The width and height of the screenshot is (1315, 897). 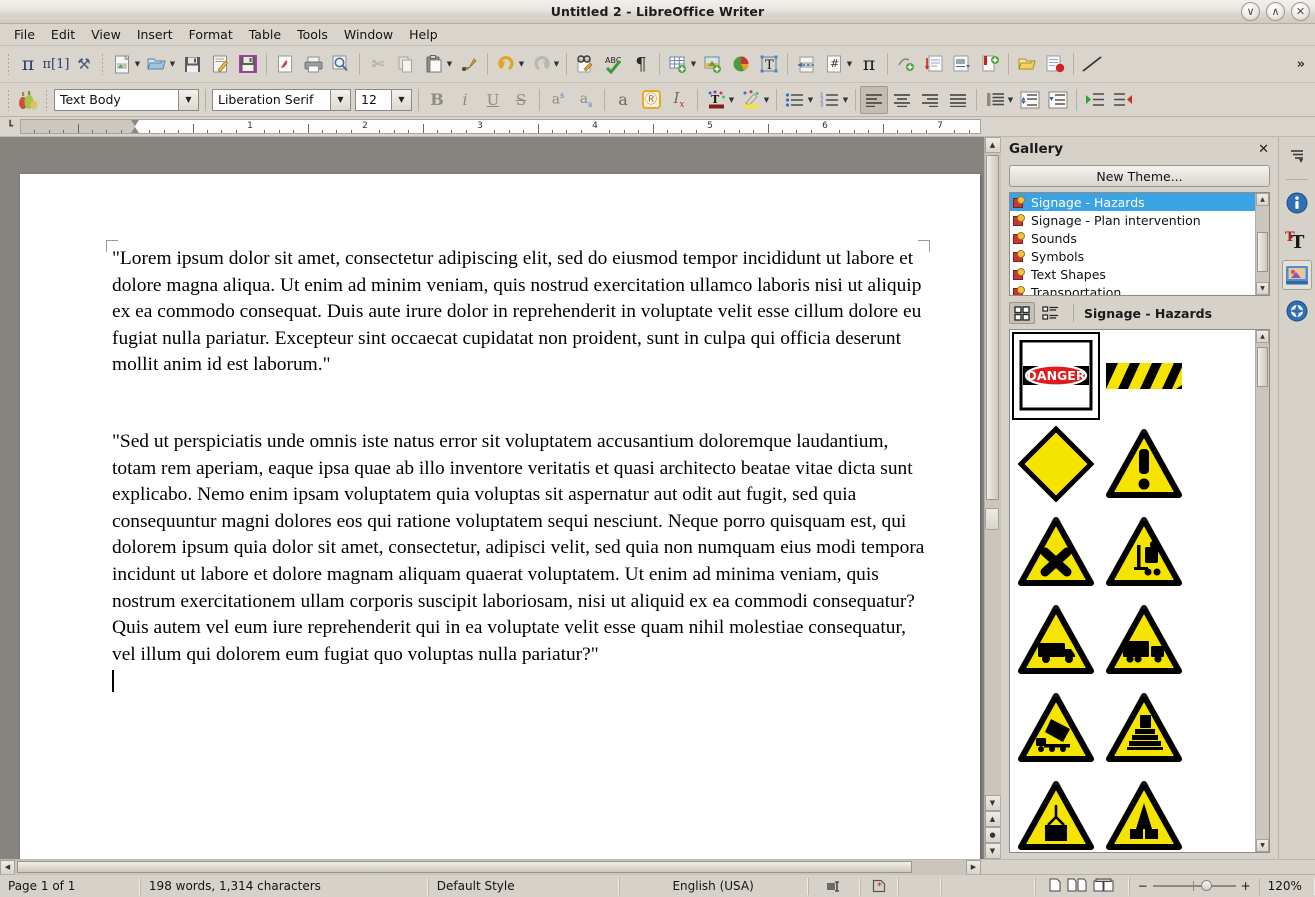 What do you see at coordinates (157, 64) in the screenshot?
I see `open-document-icon` at bounding box center [157, 64].